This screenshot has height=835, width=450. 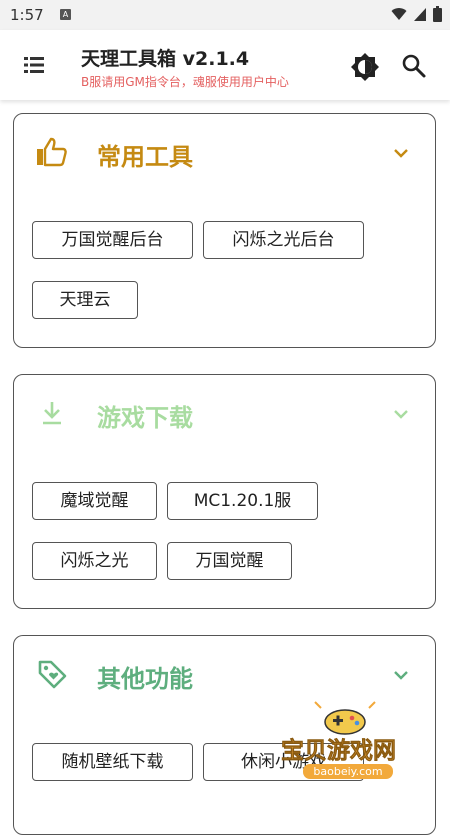 What do you see at coordinates (420, 14) in the screenshot?
I see `signal-icon` at bounding box center [420, 14].